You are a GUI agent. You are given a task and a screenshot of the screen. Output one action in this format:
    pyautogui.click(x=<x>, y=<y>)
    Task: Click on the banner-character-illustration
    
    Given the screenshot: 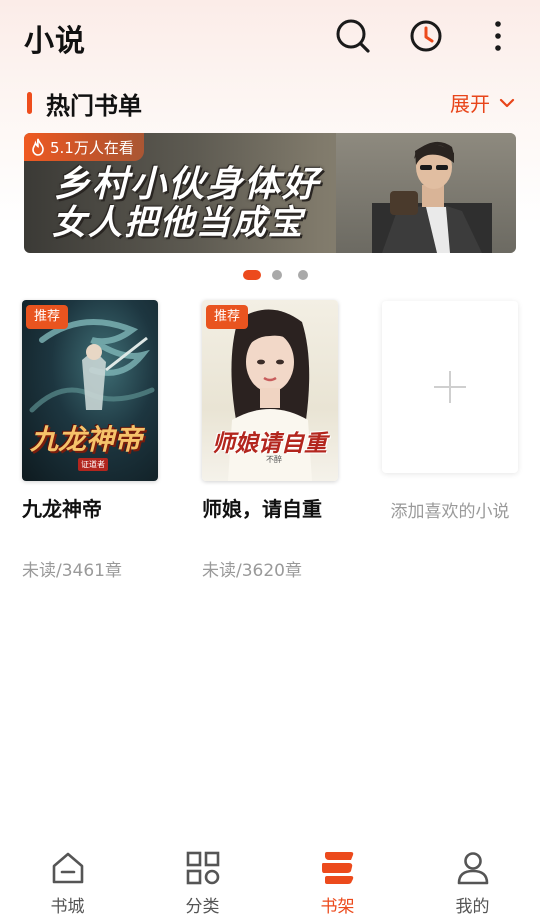 What is the action you would take?
    pyautogui.click(x=432, y=197)
    